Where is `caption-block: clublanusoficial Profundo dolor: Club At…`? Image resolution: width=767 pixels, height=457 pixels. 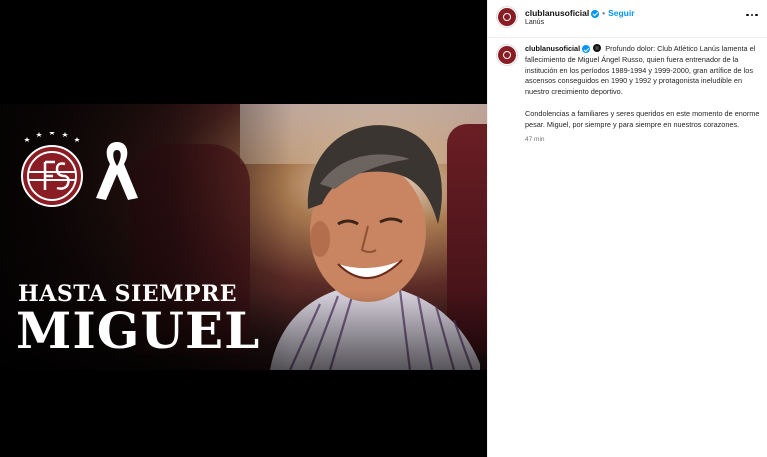 caption-block: clublanusoficial Profundo dolor: Club At… is located at coordinates (628, 93).